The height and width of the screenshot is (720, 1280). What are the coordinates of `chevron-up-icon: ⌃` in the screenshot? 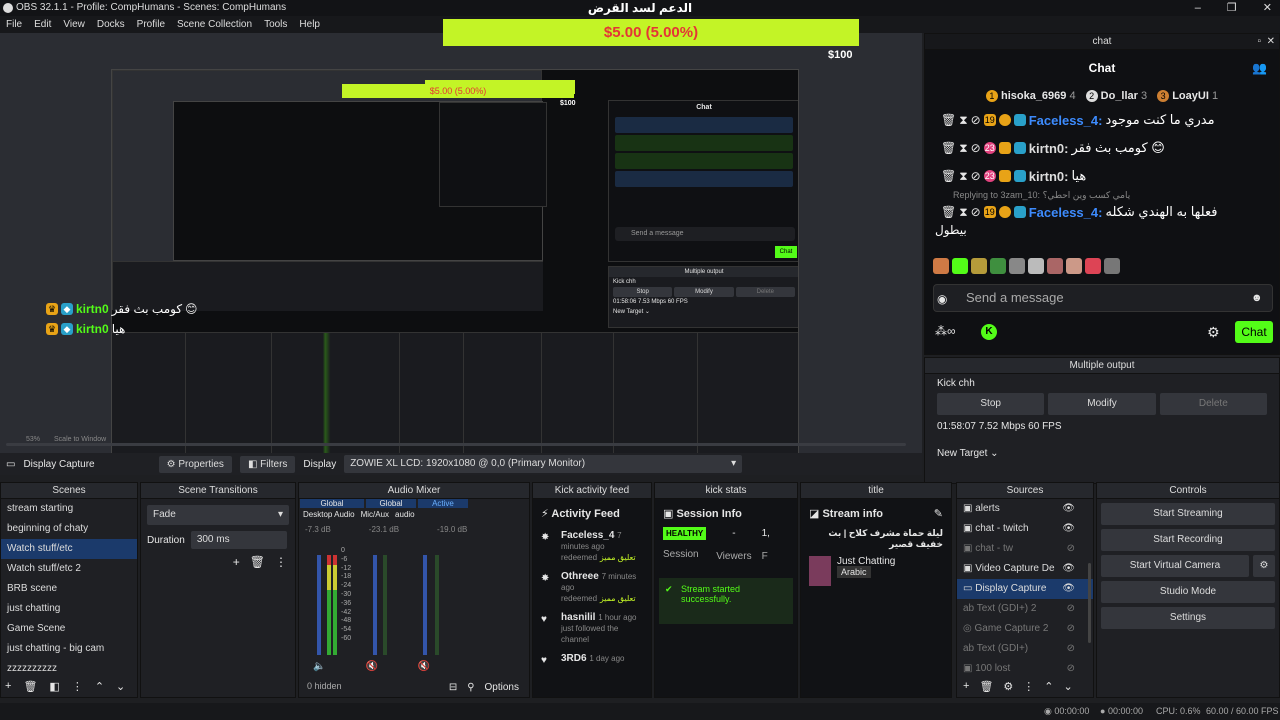 It's located at (99, 686).